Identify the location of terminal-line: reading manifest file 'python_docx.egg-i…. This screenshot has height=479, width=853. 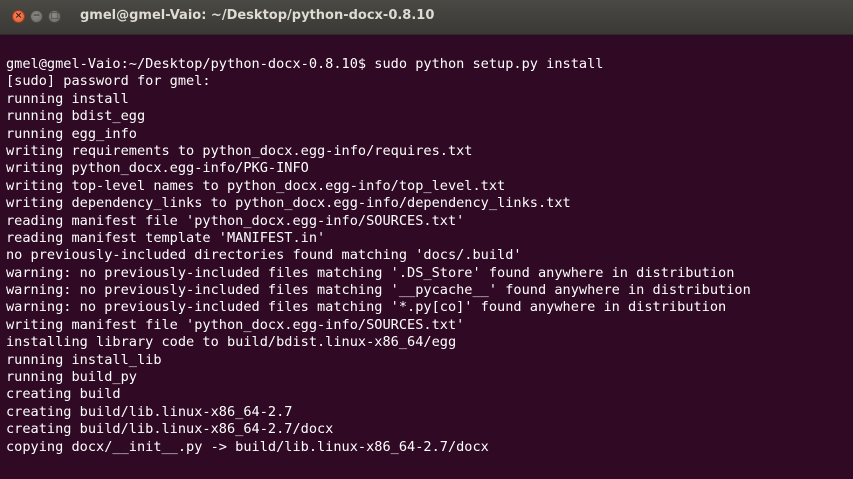
(235, 220).